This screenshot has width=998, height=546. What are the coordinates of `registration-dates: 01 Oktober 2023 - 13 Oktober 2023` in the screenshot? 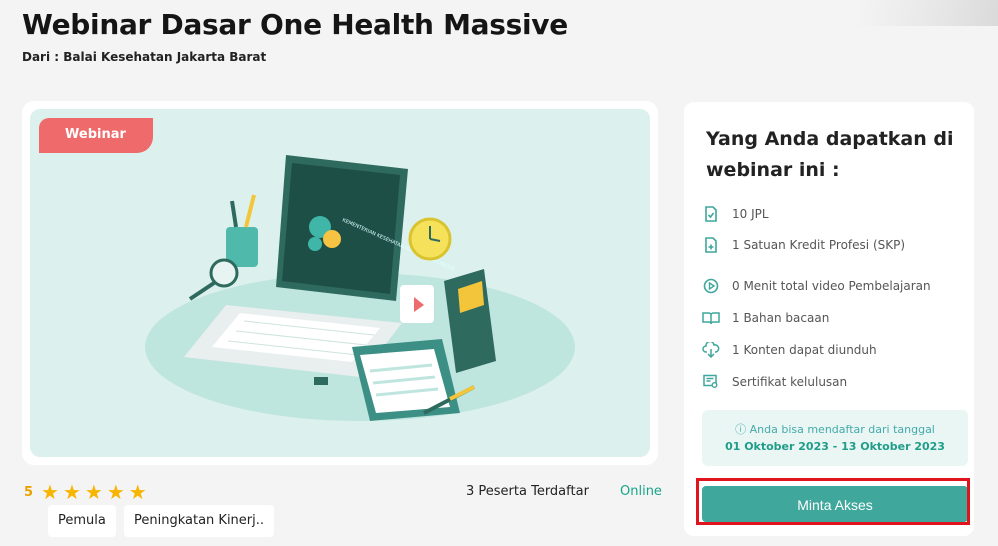 It's located at (835, 446).